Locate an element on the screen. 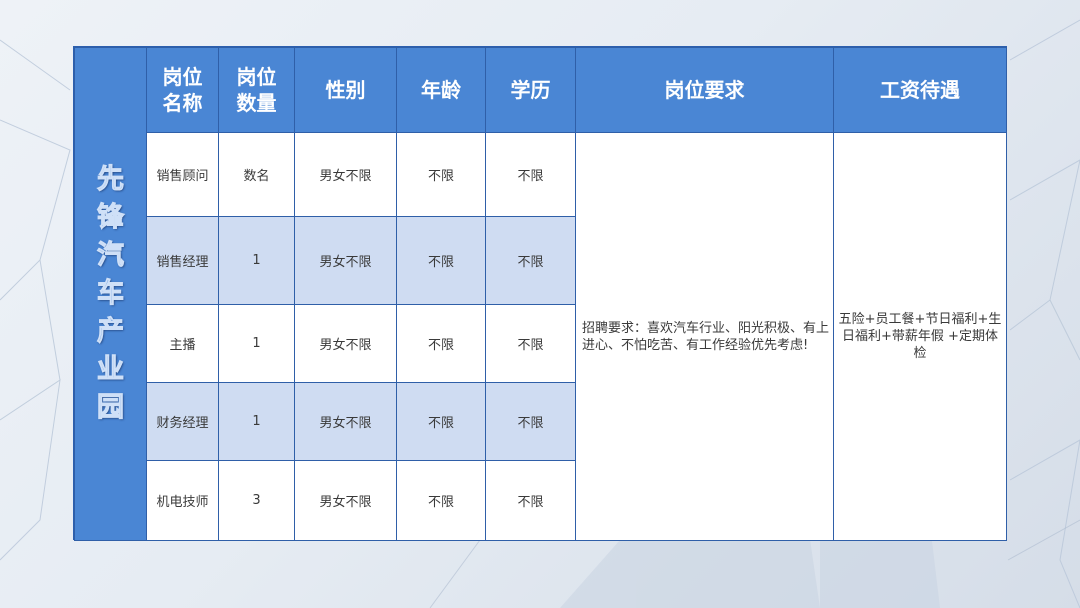  position-cell: 销售经理 is located at coordinates (182, 260).